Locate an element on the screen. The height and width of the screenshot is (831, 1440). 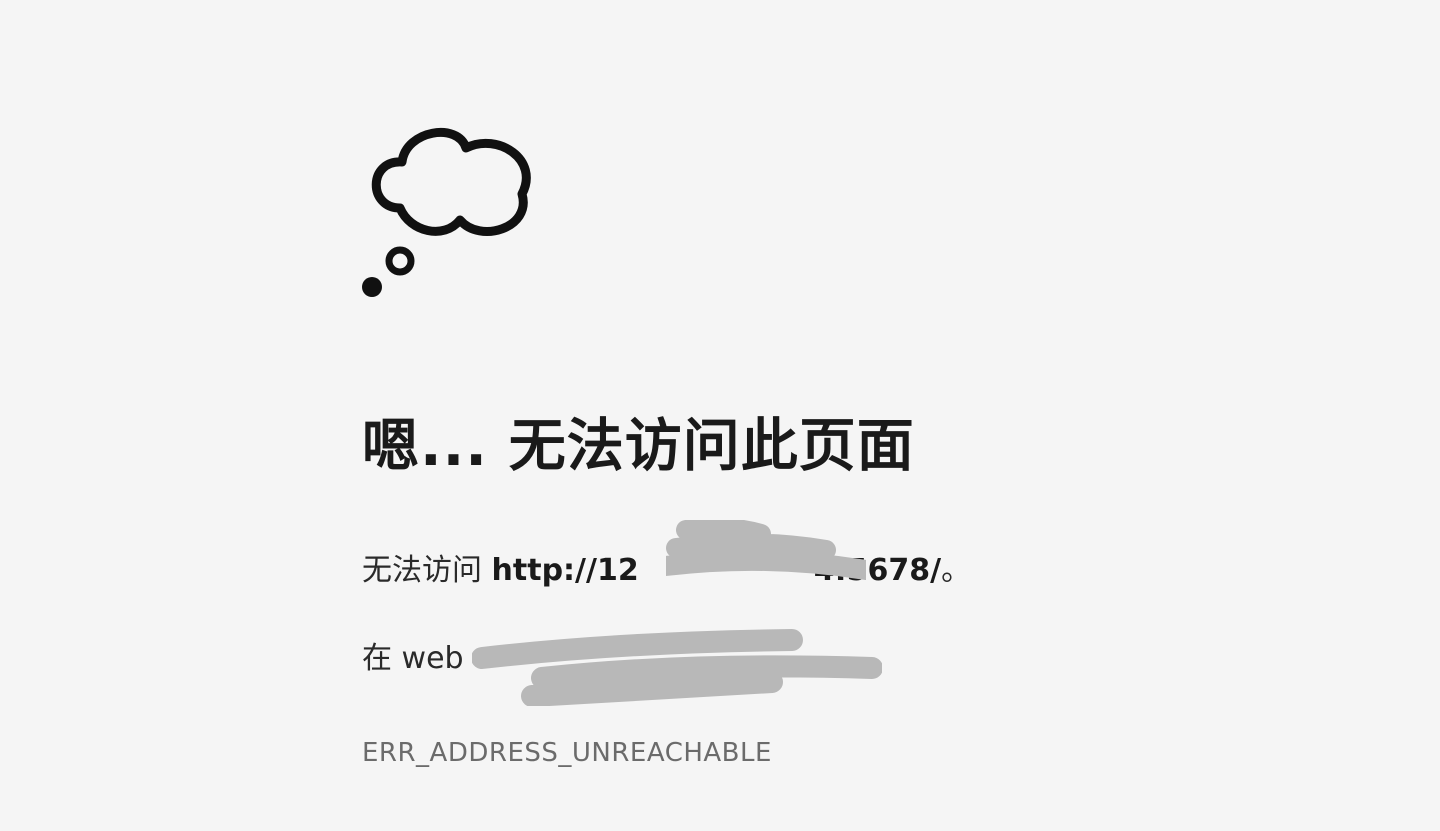
unreachable-url-end: 4:5678/ is located at coordinates (877, 570).